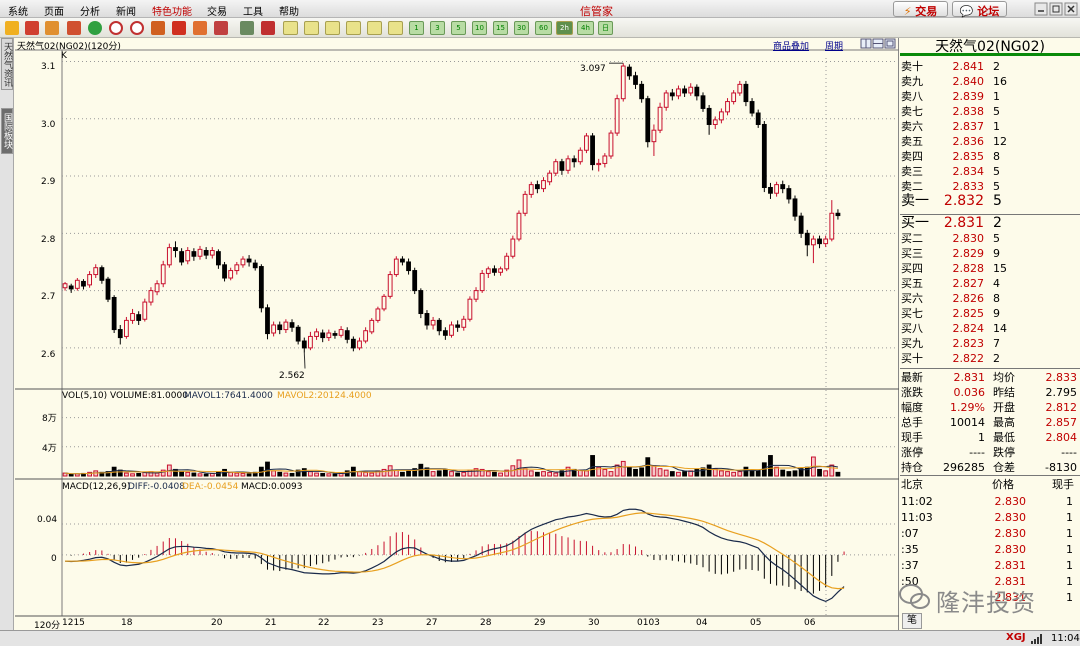 The width and height of the screenshot is (1080, 646). Describe the element at coordinates (179, 28) in the screenshot. I see `draw-line-icon` at that location.